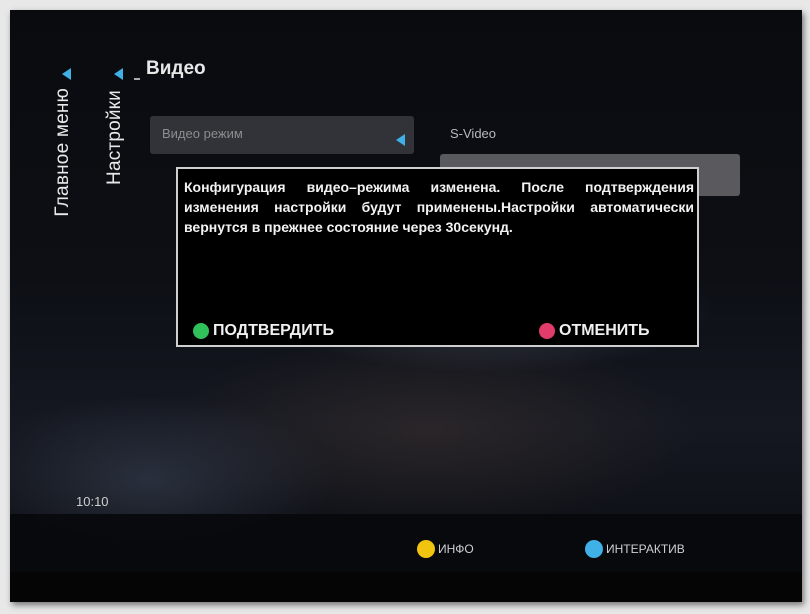 This screenshot has width=810, height=614. I want to click on main-menu-arrow-icon, so click(66, 74).